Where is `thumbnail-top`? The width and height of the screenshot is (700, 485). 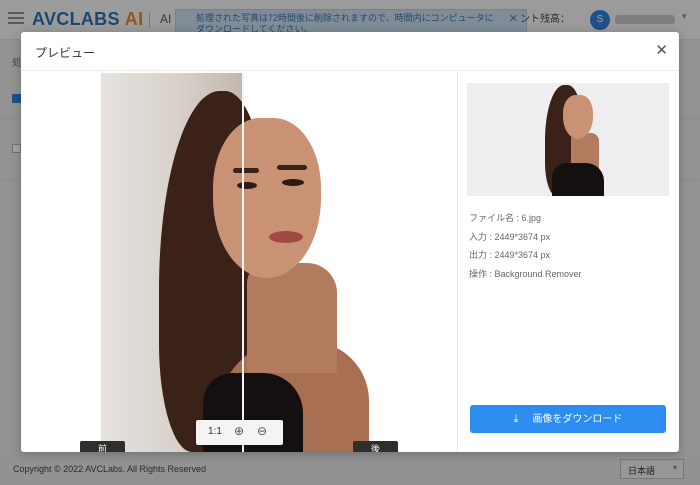 thumbnail-top is located at coordinates (578, 179).